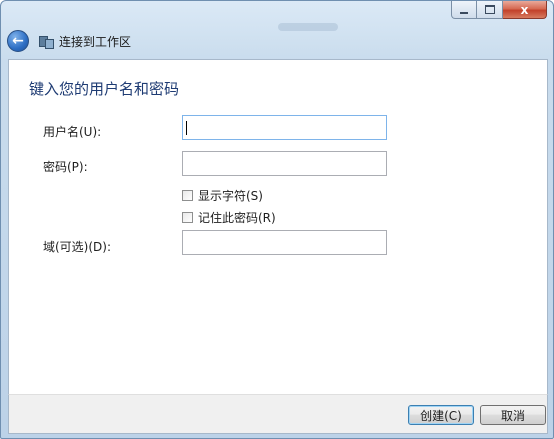 The image size is (554, 439). What do you see at coordinates (46, 41) in the screenshot?
I see `network-connection-icon` at bounding box center [46, 41].